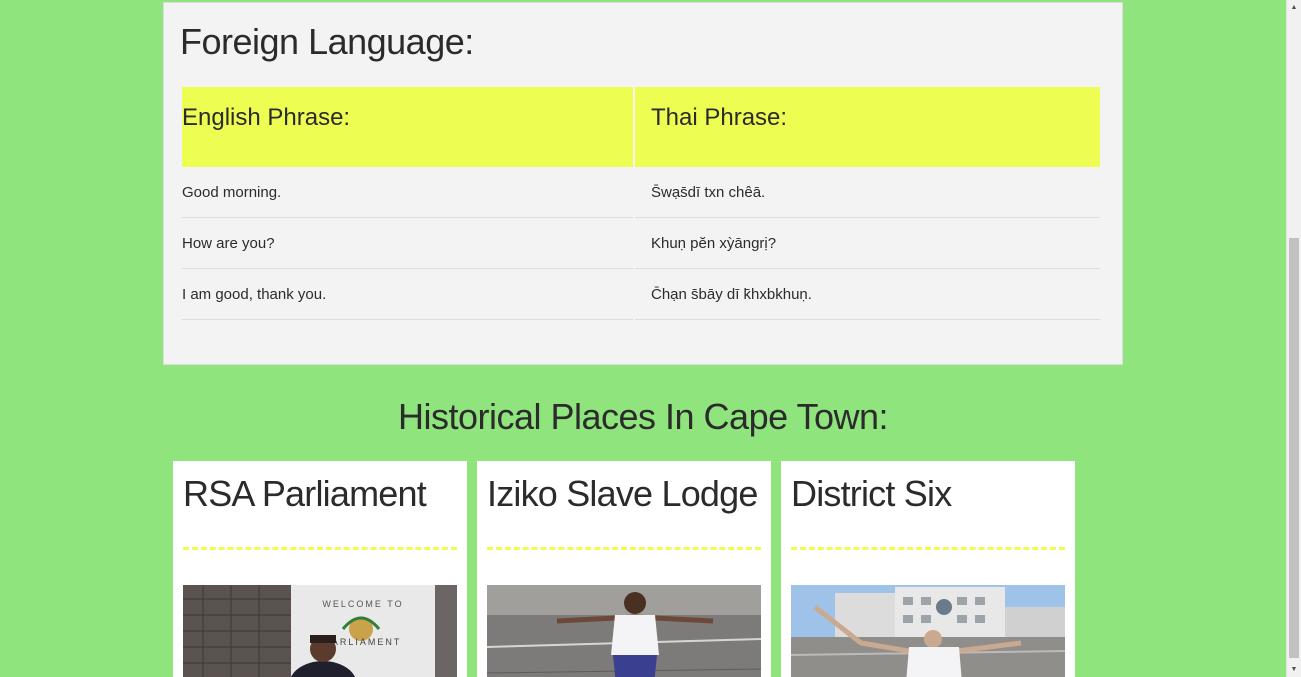 The width and height of the screenshot is (1301, 677). Describe the element at coordinates (1294, 448) in the screenshot. I see `scrollbar-thumb` at that location.